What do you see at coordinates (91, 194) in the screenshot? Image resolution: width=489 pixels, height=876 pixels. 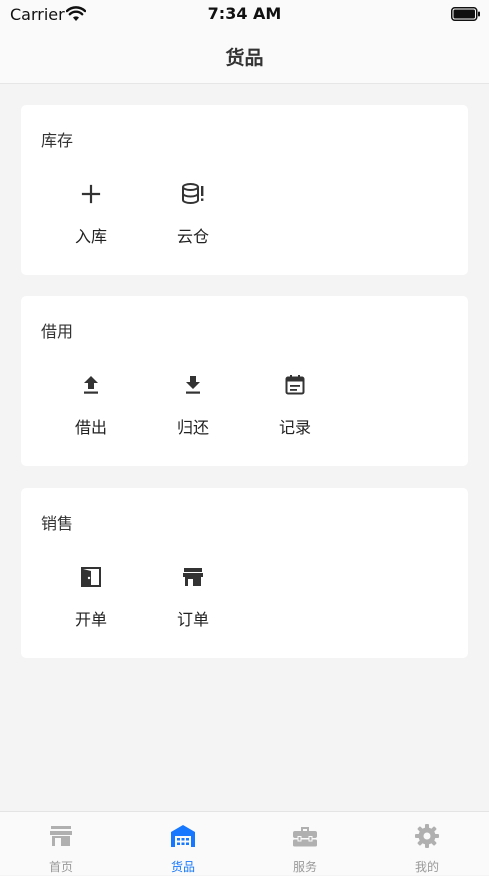 I see `plus-icon` at bounding box center [91, 194].